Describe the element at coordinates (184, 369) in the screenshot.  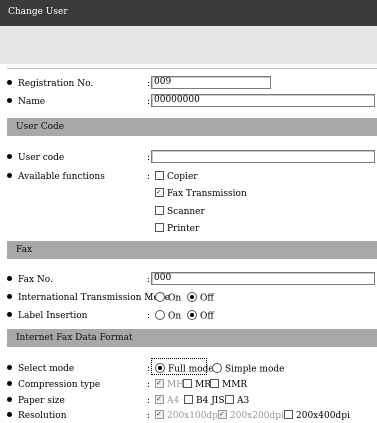
I see `full-mode-radio: Full mode` at that location.